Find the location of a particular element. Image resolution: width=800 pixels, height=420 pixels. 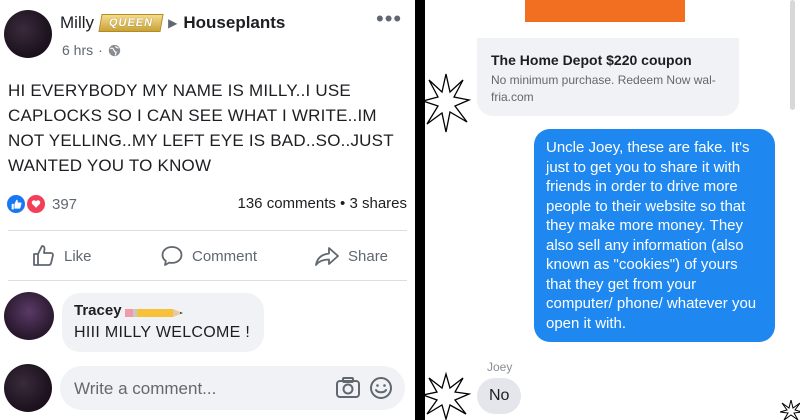

coupon-title: The Home Depot $220 coupon is located at coordinates (591, 60).